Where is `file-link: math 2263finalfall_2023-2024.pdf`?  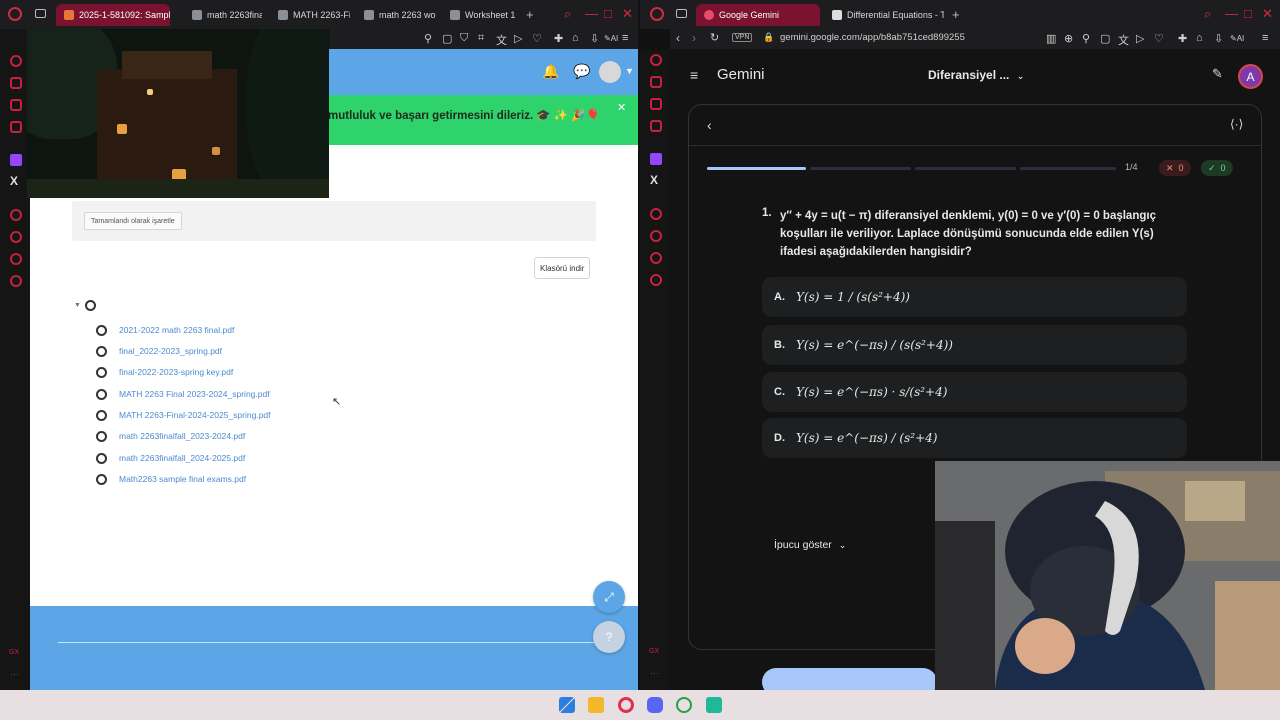 file-link: math 2263finalfall_2023-2024.pdf is located at coordinates (182, 436).